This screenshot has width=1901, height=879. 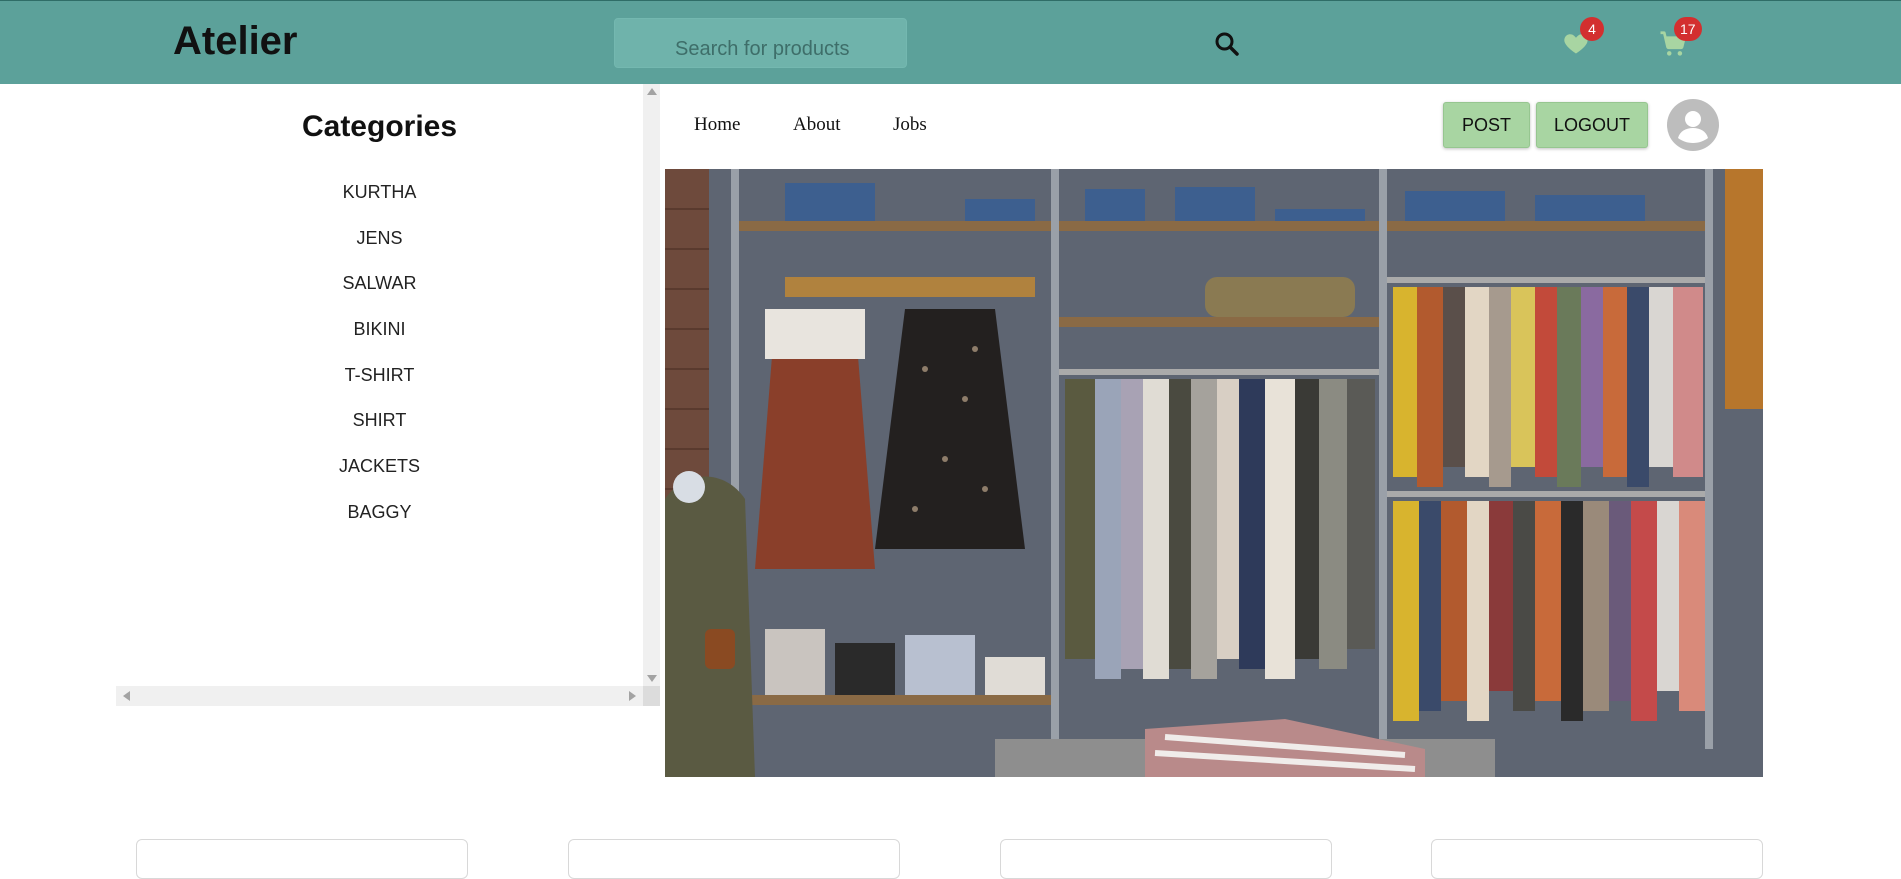 What do you see at coordinates (379, 342) in the screenshot?
I see `category-item-bikini: BIKINI` at bounding box center [379, 342].